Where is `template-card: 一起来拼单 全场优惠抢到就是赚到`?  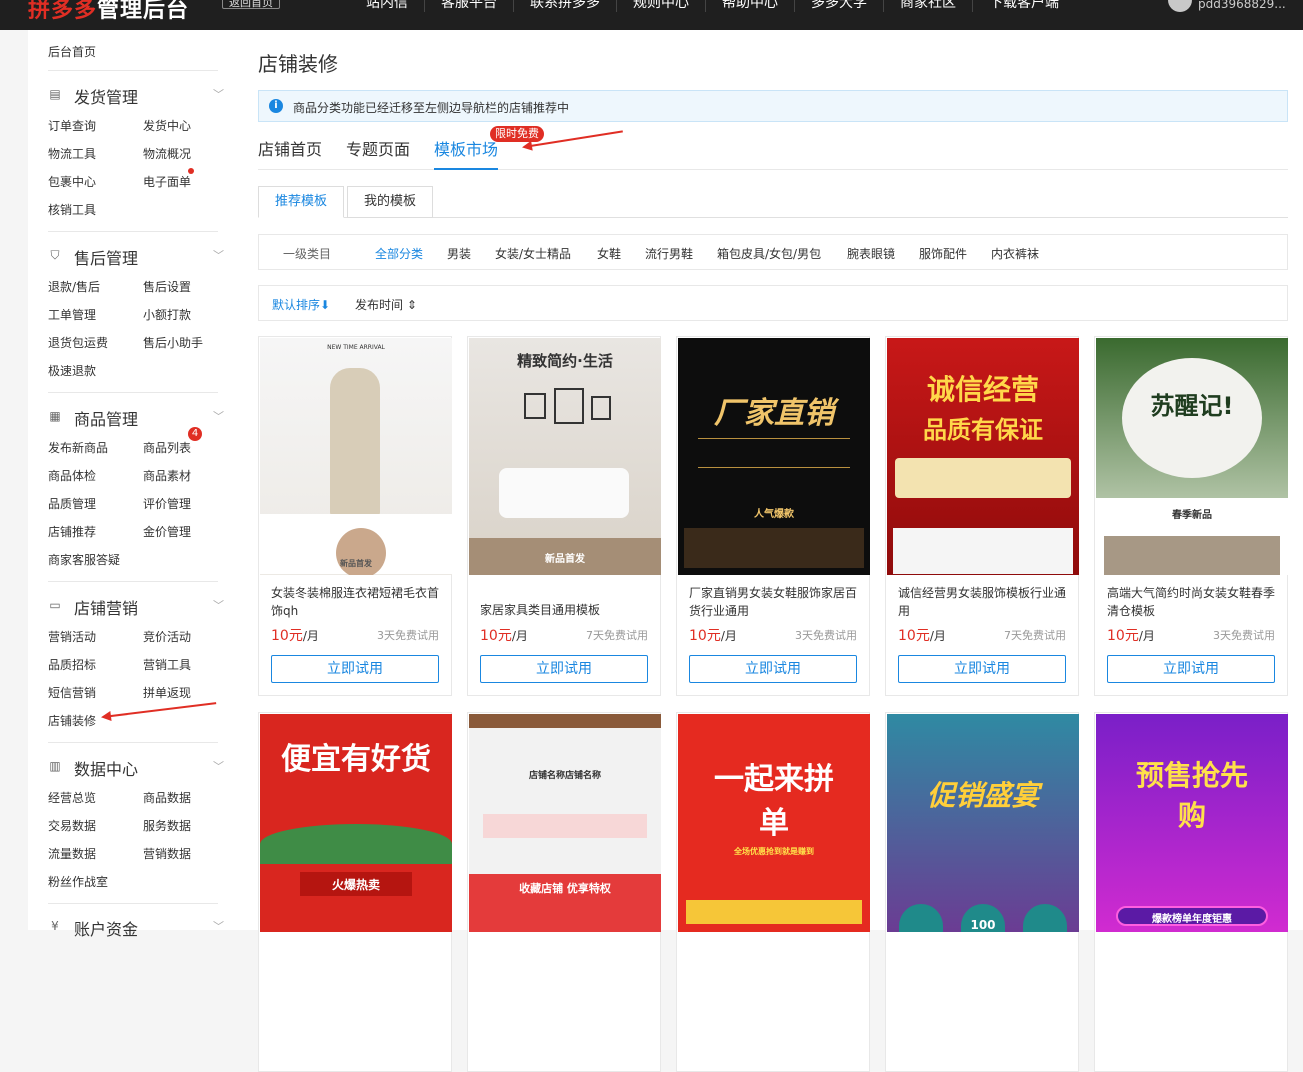 template-card: 一起来拼单 全场优惠抢到就是赚到 is located at coordinates (773, 892).